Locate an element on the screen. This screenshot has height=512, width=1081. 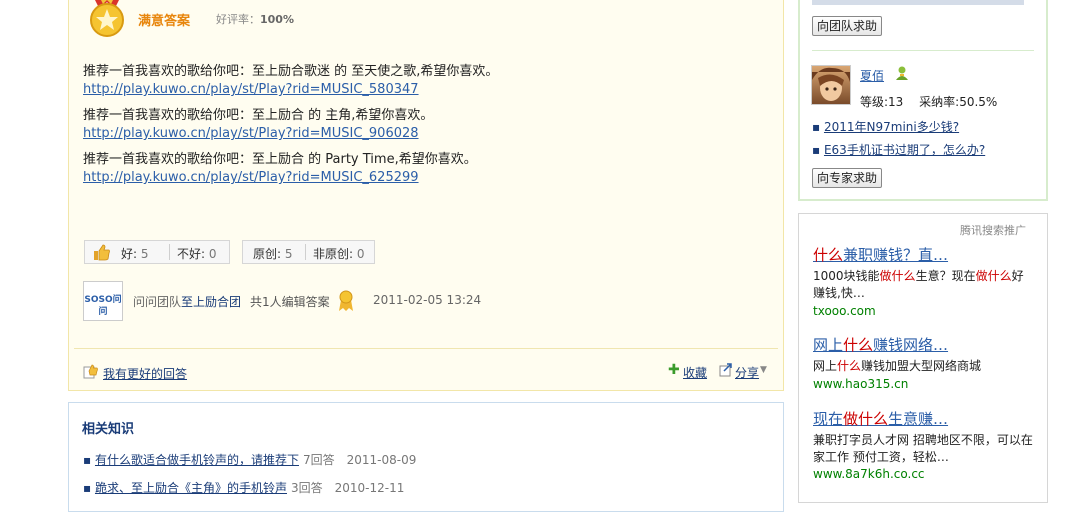
non-original-vote: 非原创: 0 is located at coordinates (339, 253).